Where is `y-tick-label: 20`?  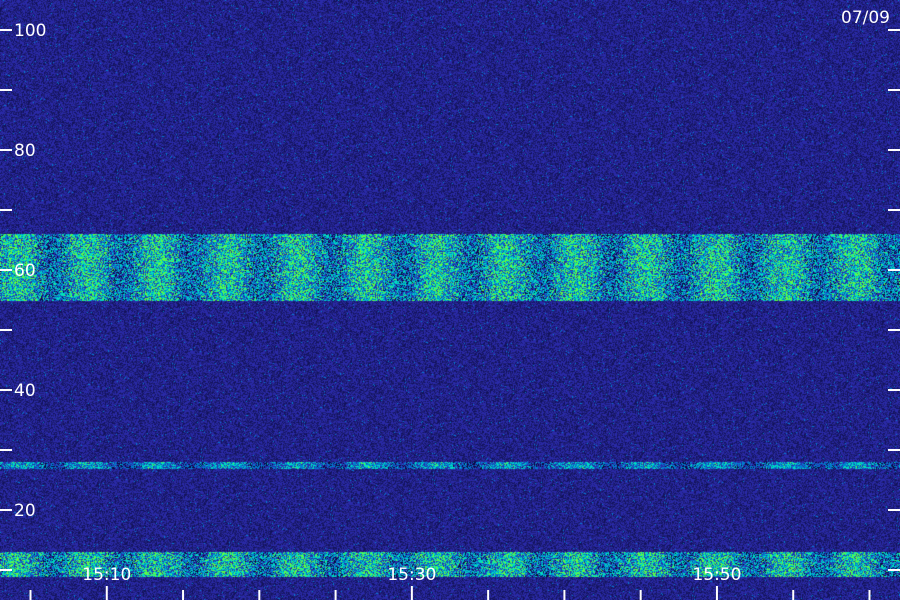
y-tick-label: 20 is located at coordinates (25, 511).